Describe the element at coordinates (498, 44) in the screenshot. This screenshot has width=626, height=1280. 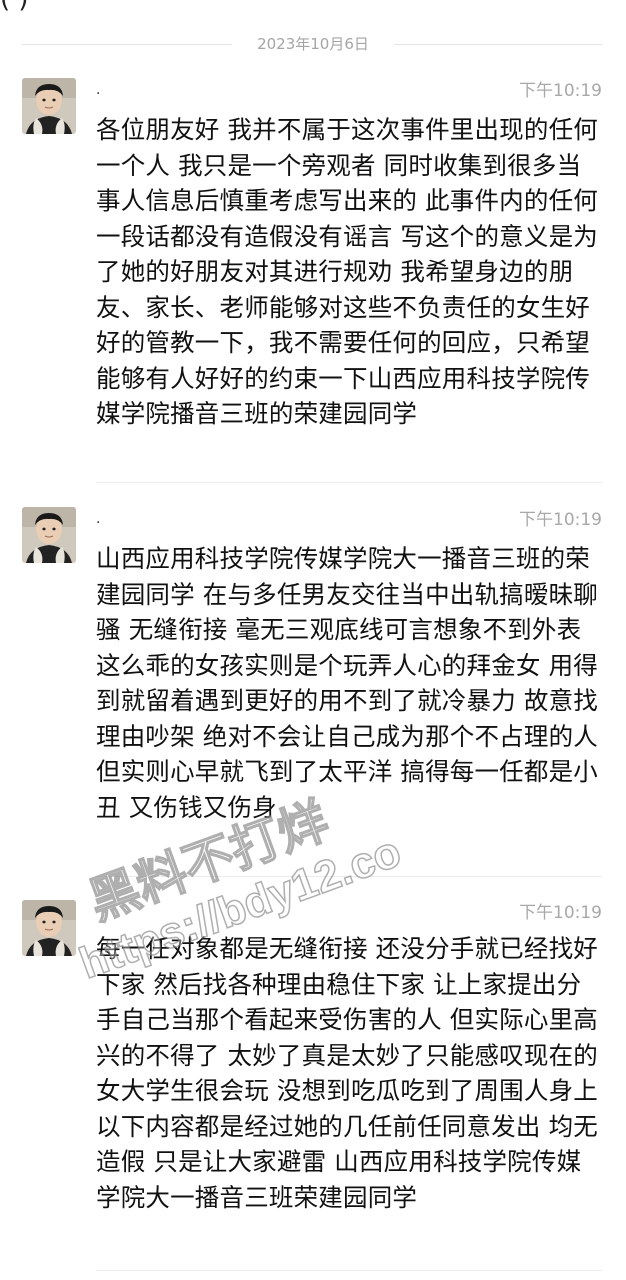
I see `date-divider-right` at that location.